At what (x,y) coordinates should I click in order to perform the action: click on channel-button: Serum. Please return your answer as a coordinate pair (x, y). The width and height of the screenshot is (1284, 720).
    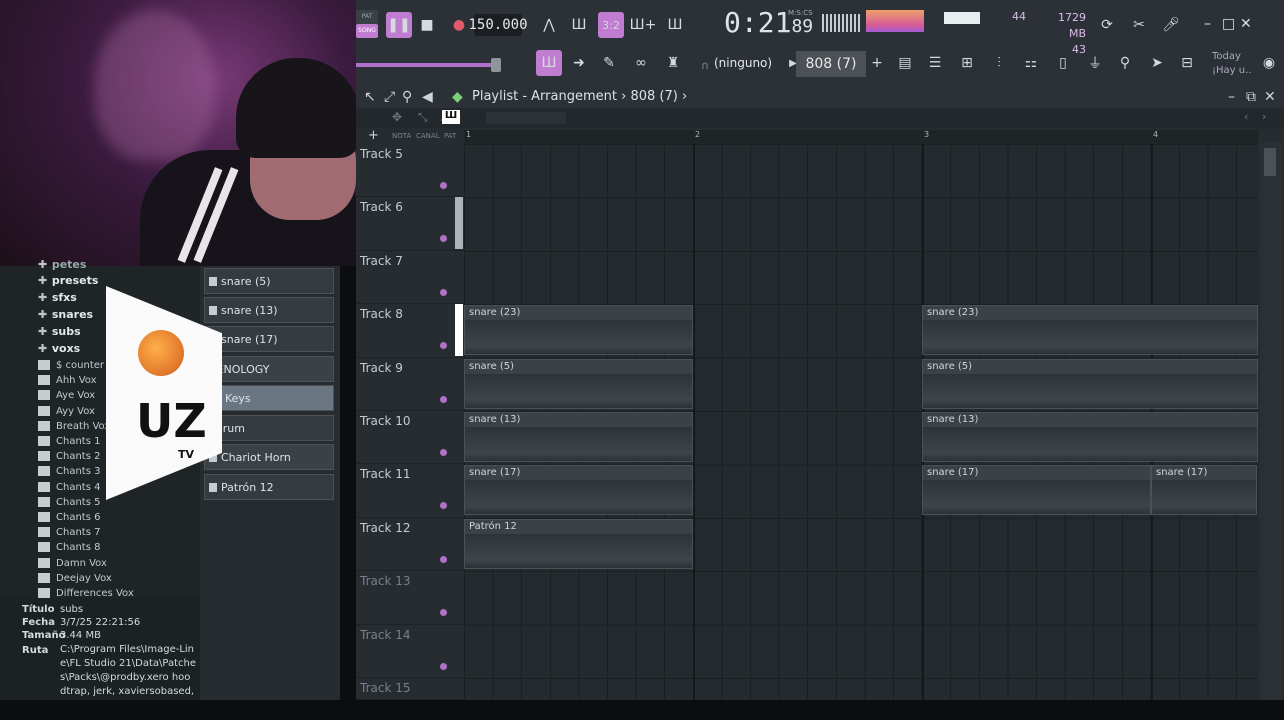
    Looking at the image, I should click on (269, 428).